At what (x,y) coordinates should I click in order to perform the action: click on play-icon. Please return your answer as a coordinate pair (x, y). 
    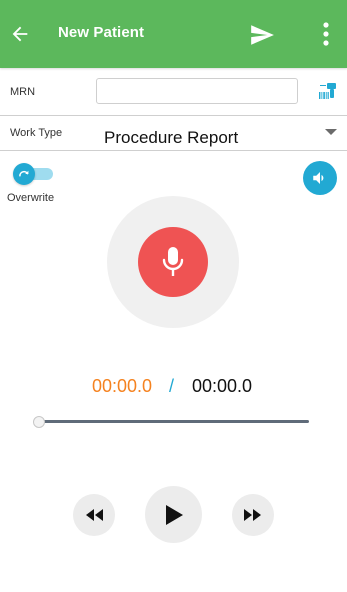
    Looking at the image, I should click on (174, 514).